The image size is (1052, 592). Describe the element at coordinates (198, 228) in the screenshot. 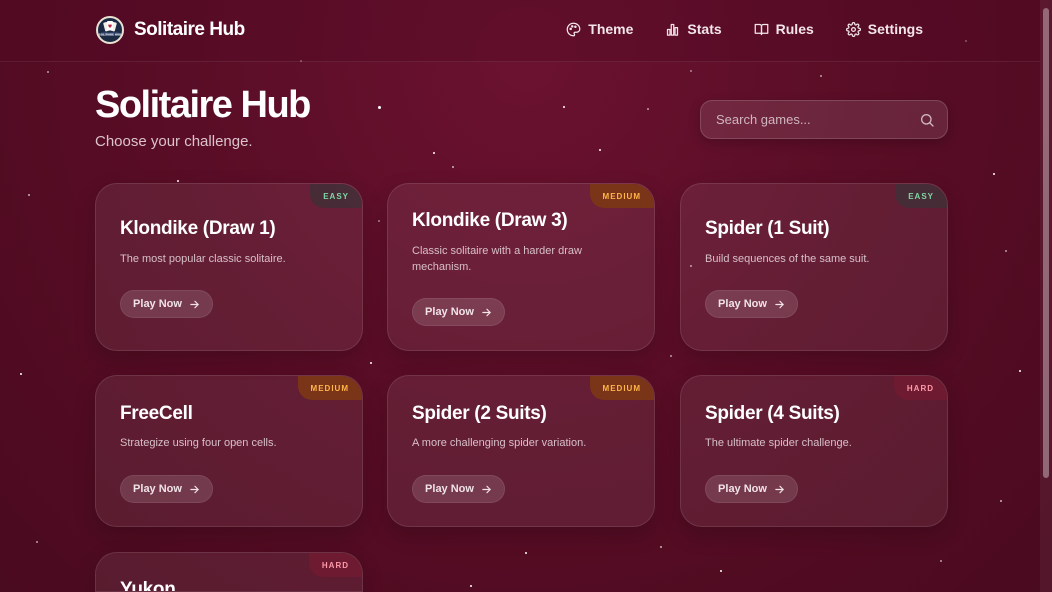

I see `game-title: Klondike (Draw 1)` at that location.